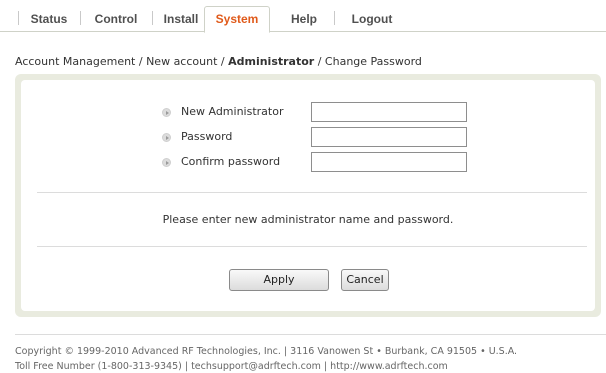  What do you see at coordinates (271, 61) in the screenshot?
I see `breadcrumb-administrator: Administrator` at bounding box center [271, 61].